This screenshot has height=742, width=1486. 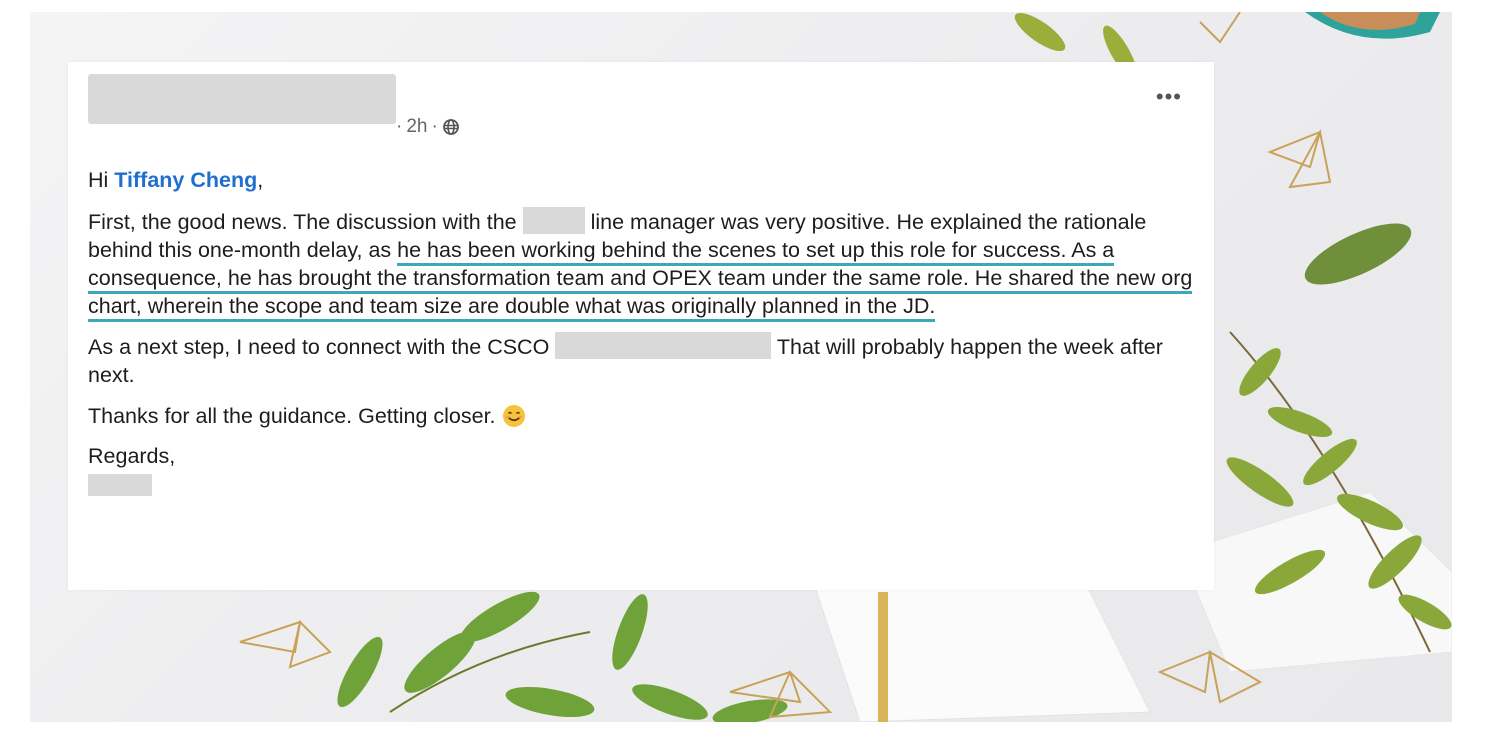 I want to click on signature-redaction, so click(x=120, y=485).